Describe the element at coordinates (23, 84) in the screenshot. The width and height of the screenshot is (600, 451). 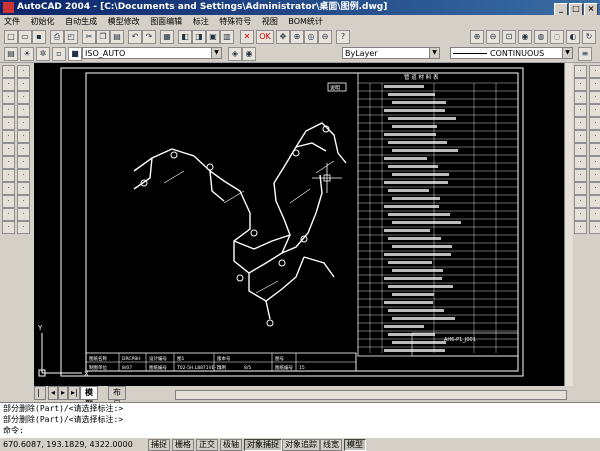
I see `polygon-icon: ·` at that location.